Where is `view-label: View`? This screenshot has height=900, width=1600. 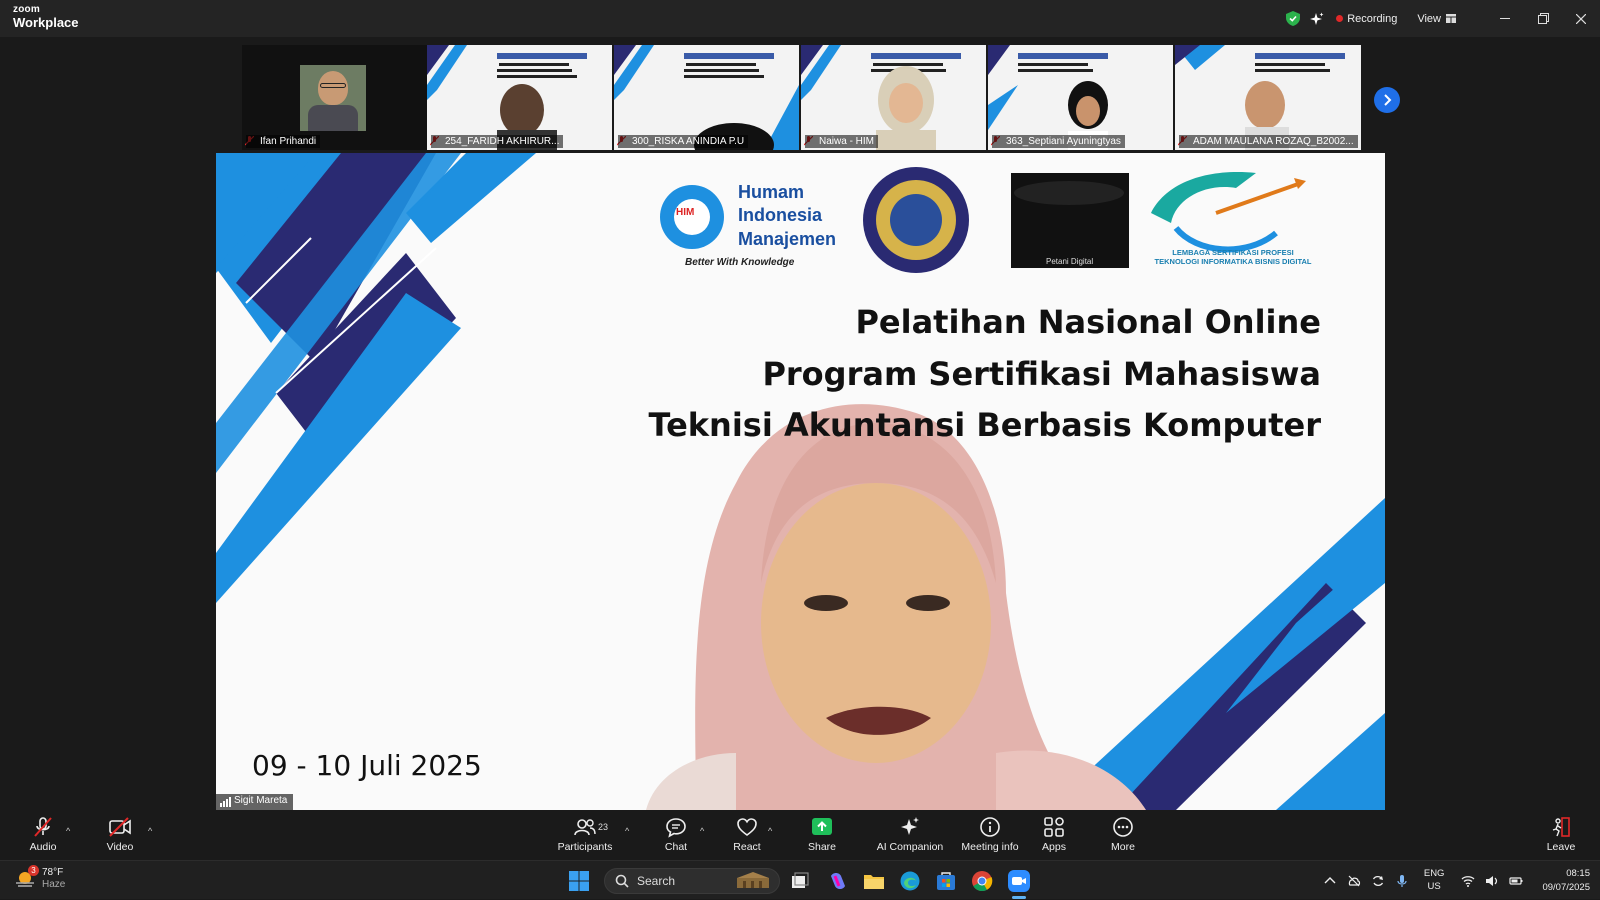 view-label: View is located at coordinates (1429, 18).